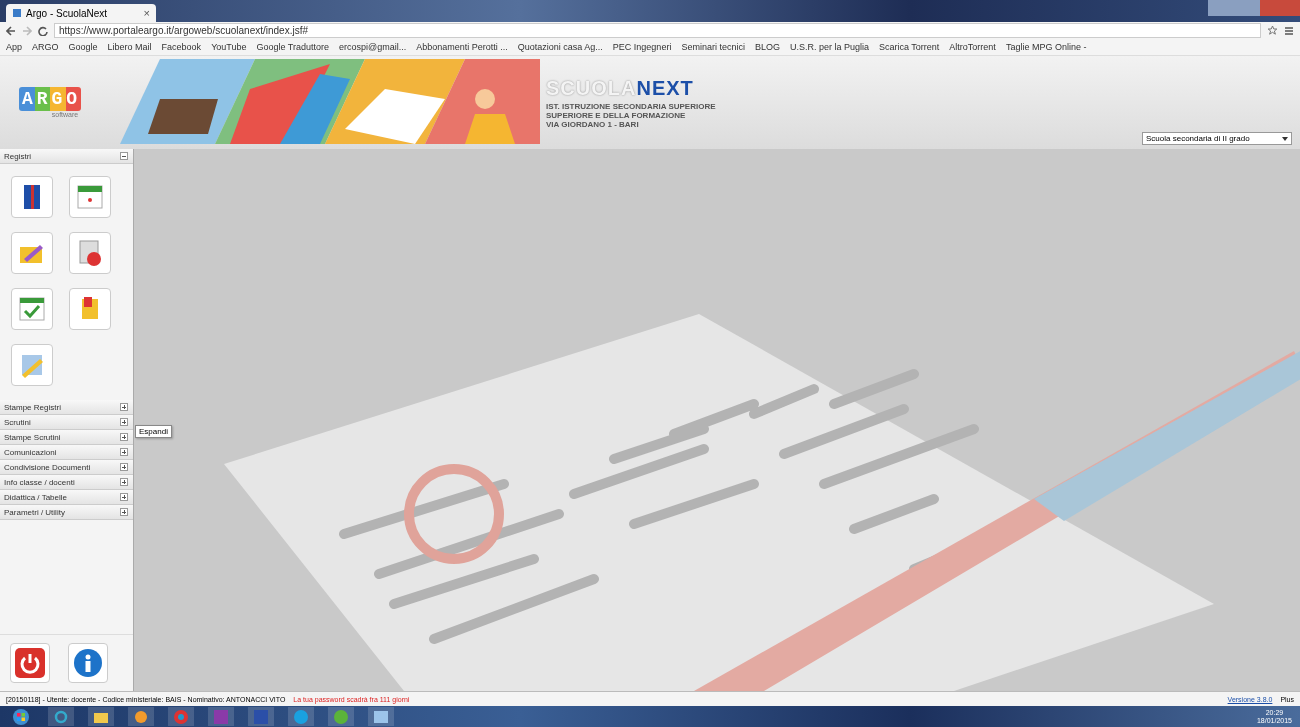  What do you see at coordinates (66, 156) in the screenshot?
I see `menu-section-header: Registri` at bounding box center [66, 156].